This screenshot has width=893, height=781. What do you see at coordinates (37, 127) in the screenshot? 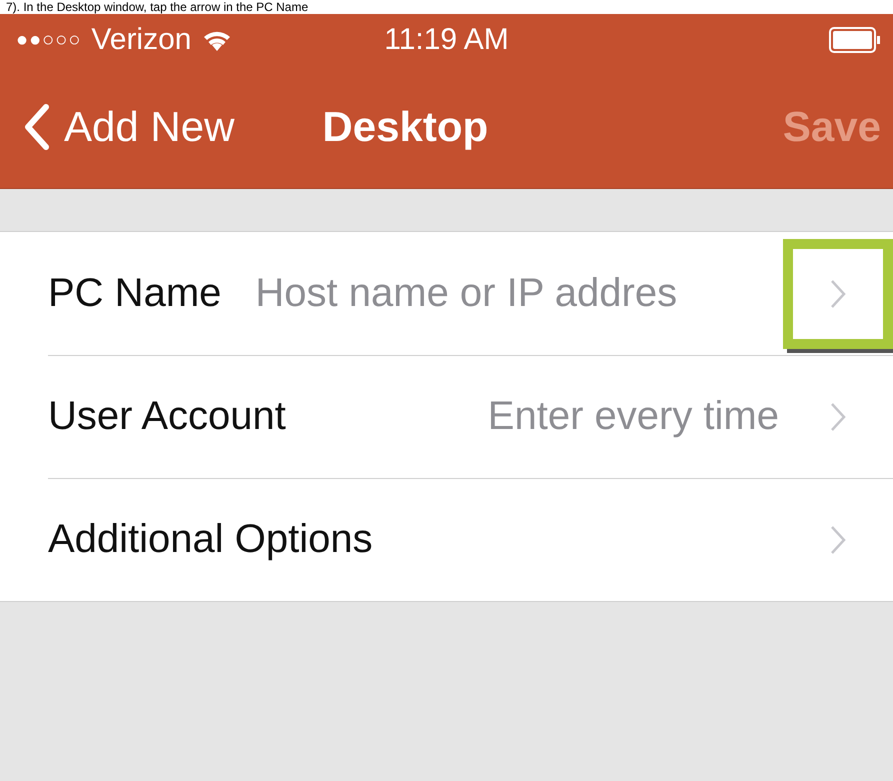
I see `chevron-left-icon` at bounding box center [37, 127].